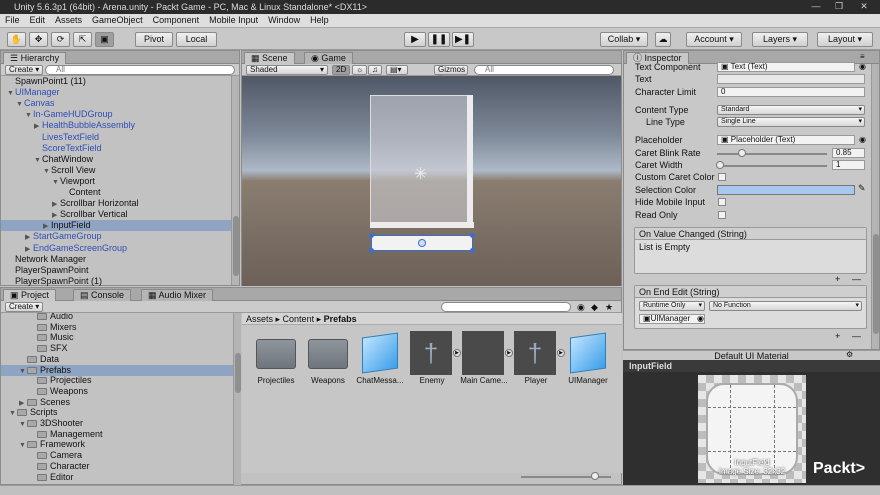 The height and width of the screenshot is (495, 880). What do you see at coordinates (839, 7) in the screenshot?
I see `maximize-button: ❐` at bounding box center [839, 7].